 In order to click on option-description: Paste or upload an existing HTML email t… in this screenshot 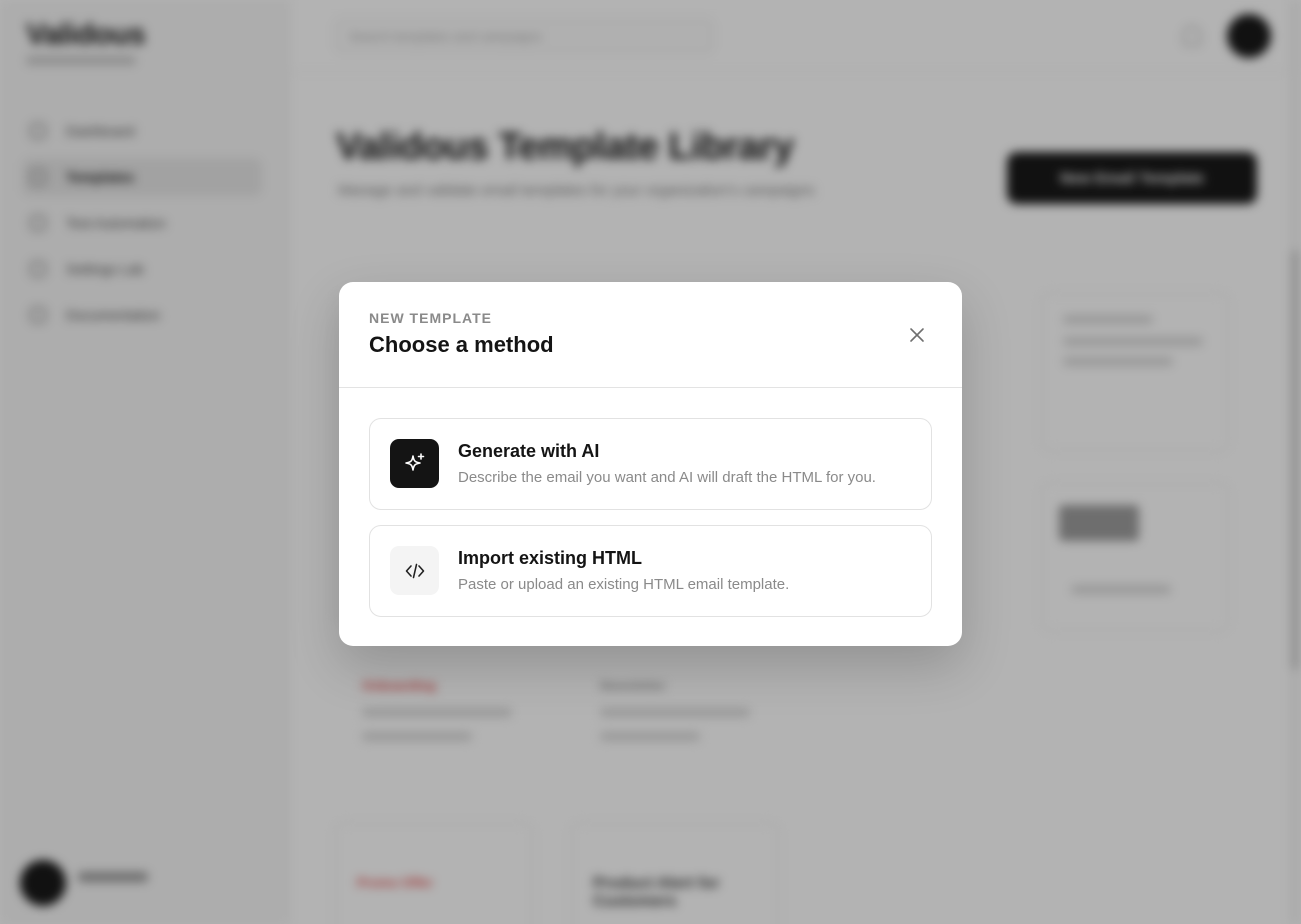, I will do `click(624, 584)`.